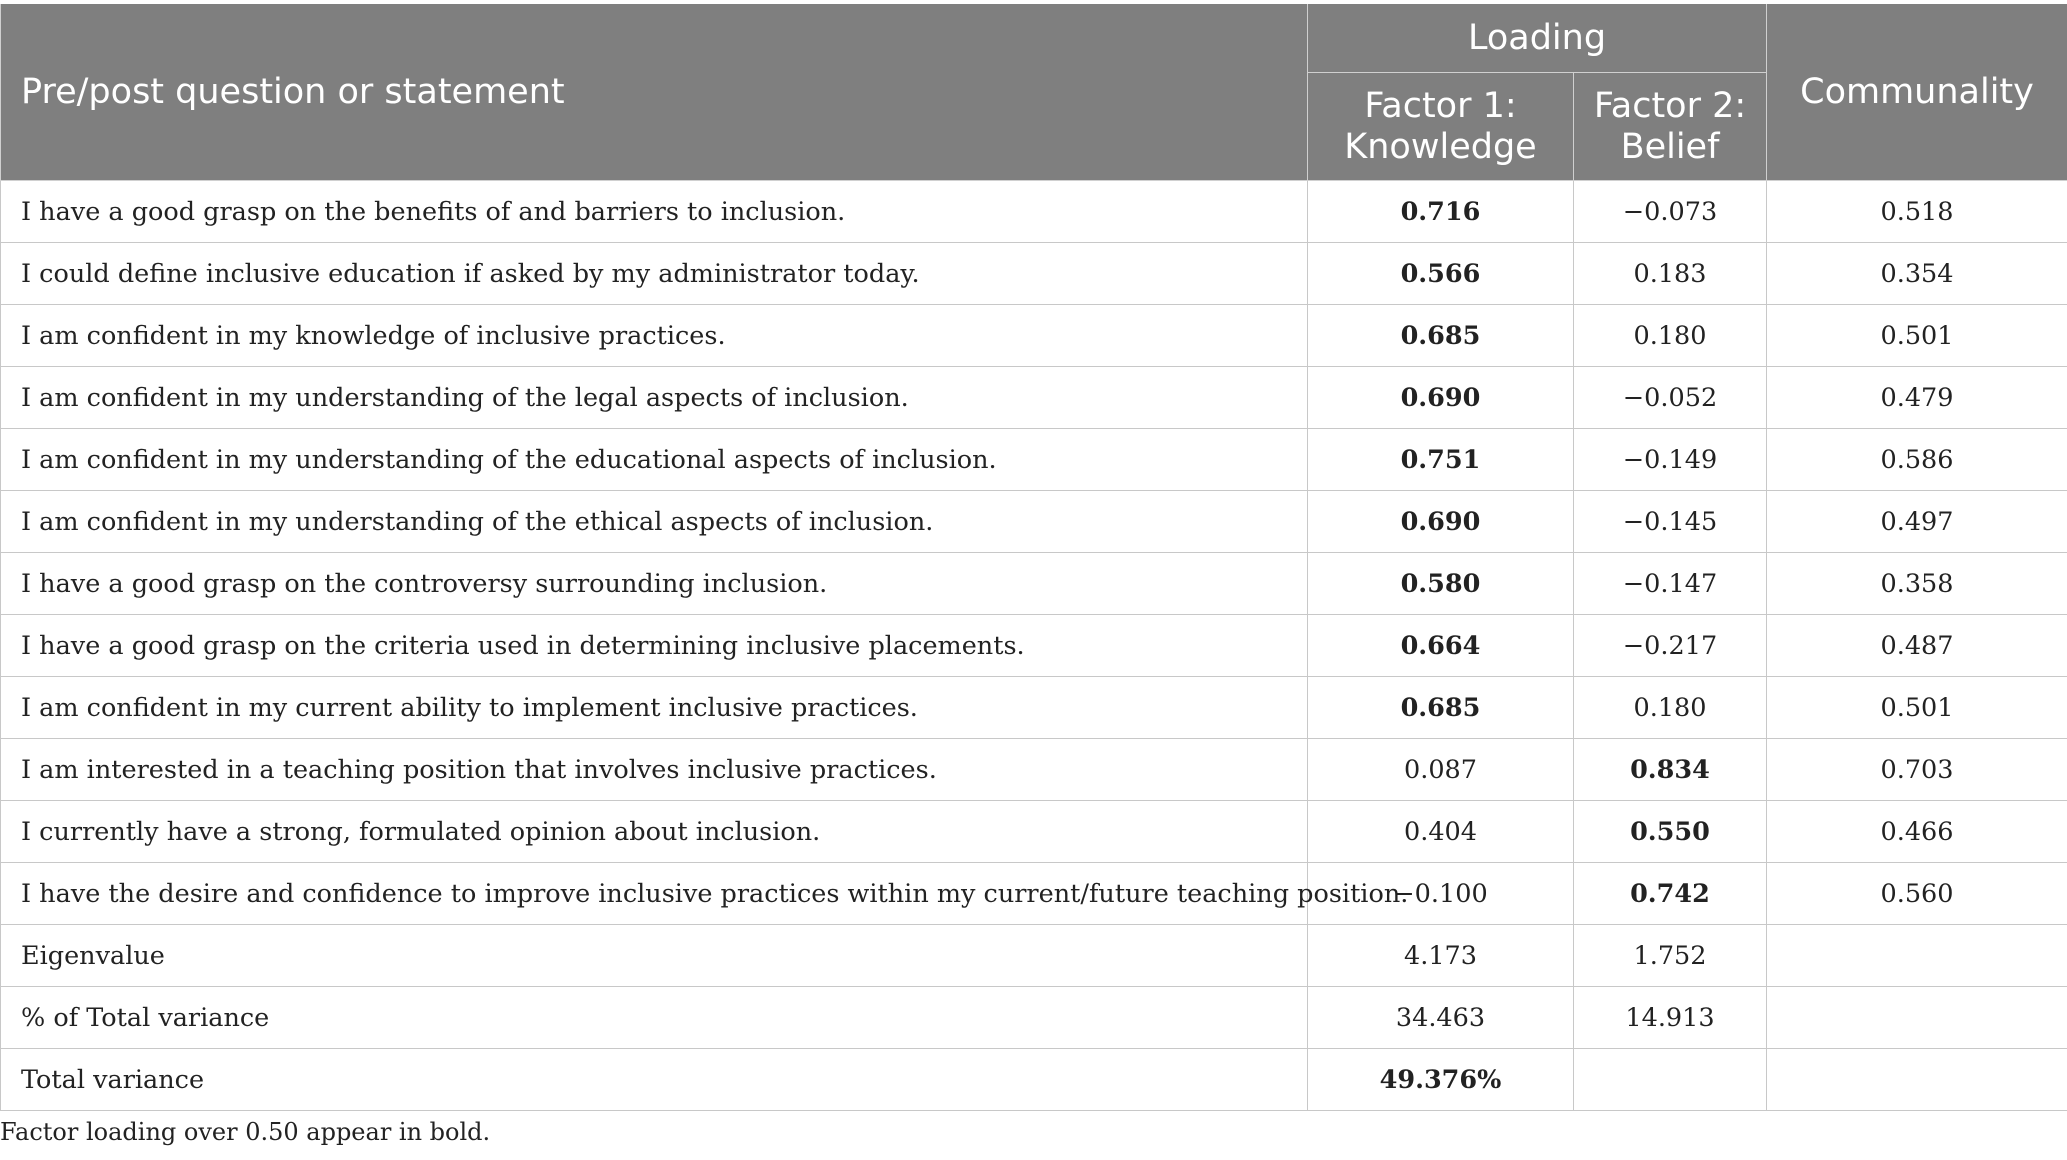  Describe the element at coordinates (1916, 92) in the screenshot. I see `header-communality: Communality` at that location.